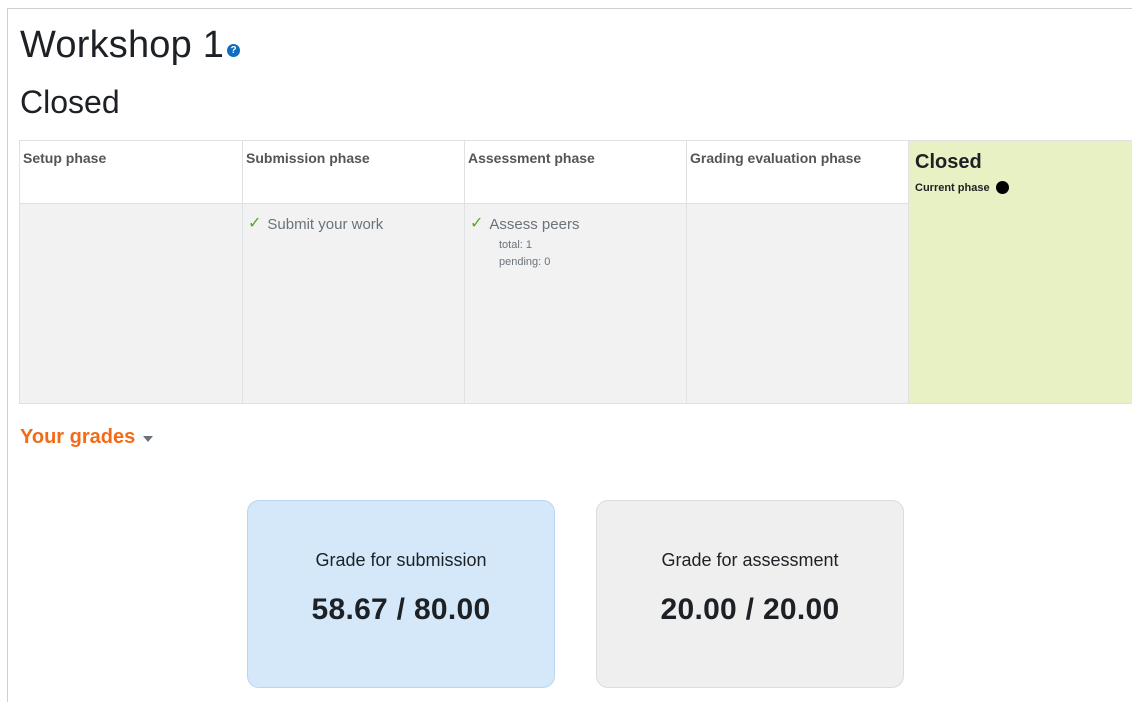 The width and height of the screenshot is (1132, 702). I want to click on task-assess-peers: ✓ Assess peers, so click(578, 224).